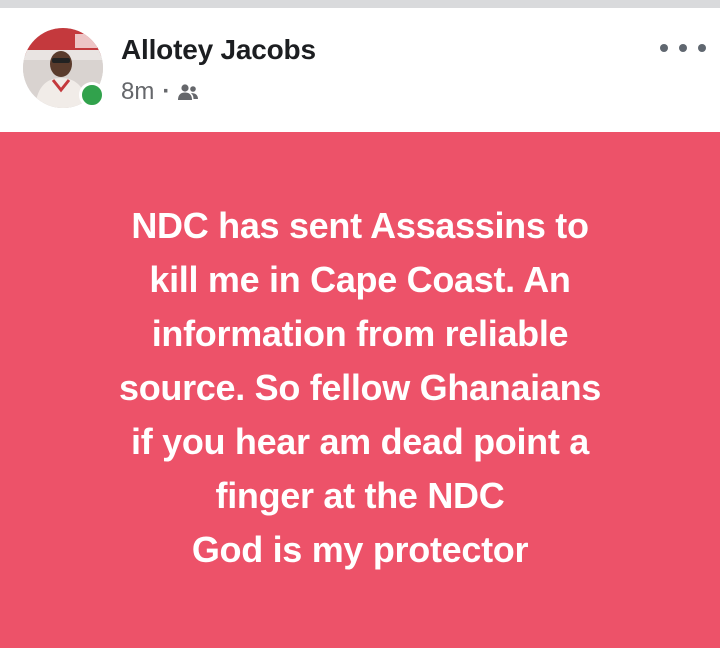 The height and width of the screenshot is (648, 720). What do you see at coordinates (360, 441) in the screenshot?
I see `post-text-line: if you hear am dead point a` at bounding box center [360, 441].